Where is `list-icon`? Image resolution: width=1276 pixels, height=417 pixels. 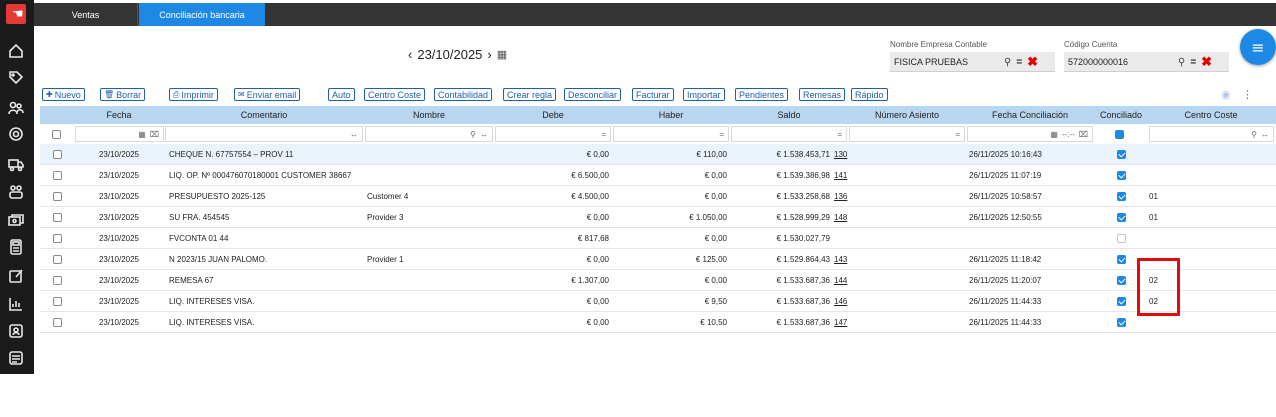
list-icon is located at coordinates (16, 358).